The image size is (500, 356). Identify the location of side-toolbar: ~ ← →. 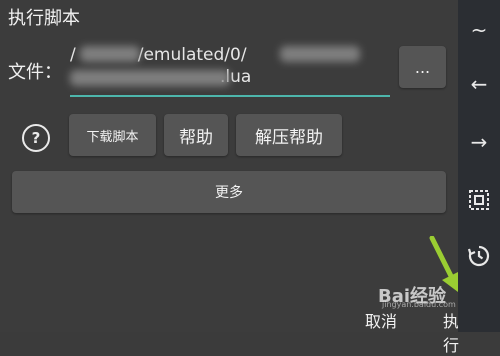
(479, 166).